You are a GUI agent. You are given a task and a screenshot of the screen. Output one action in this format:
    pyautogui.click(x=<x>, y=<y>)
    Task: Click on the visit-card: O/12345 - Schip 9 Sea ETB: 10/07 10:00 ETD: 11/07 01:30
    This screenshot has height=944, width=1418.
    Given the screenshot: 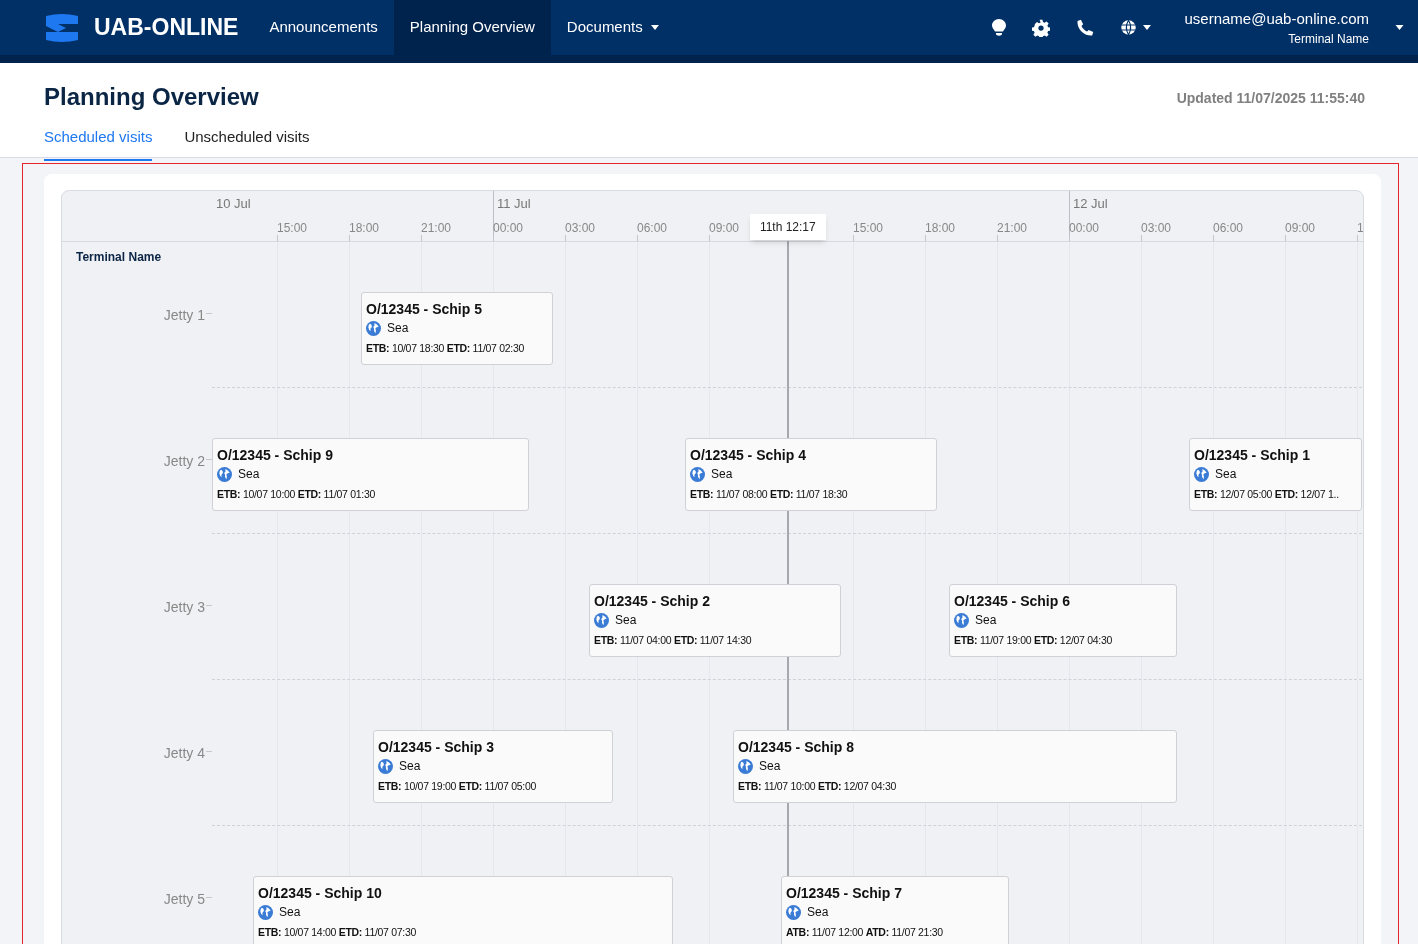 What is the action you would take?
    pyautogui.click(x=370, y=474)
    